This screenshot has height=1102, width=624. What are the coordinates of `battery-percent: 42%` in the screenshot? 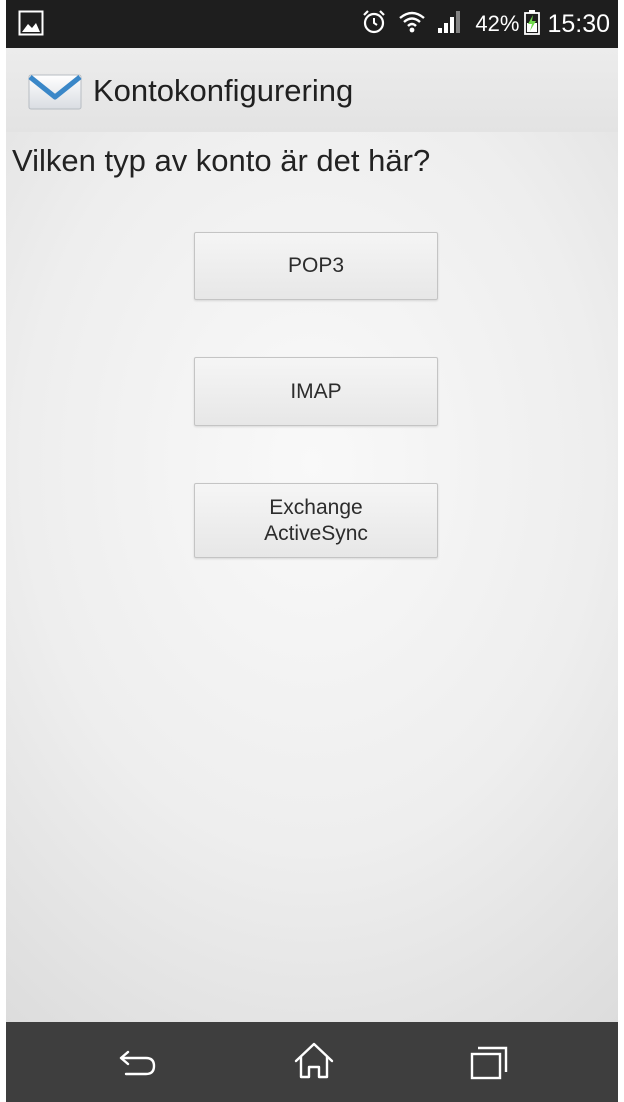 It's located at (497, 23).